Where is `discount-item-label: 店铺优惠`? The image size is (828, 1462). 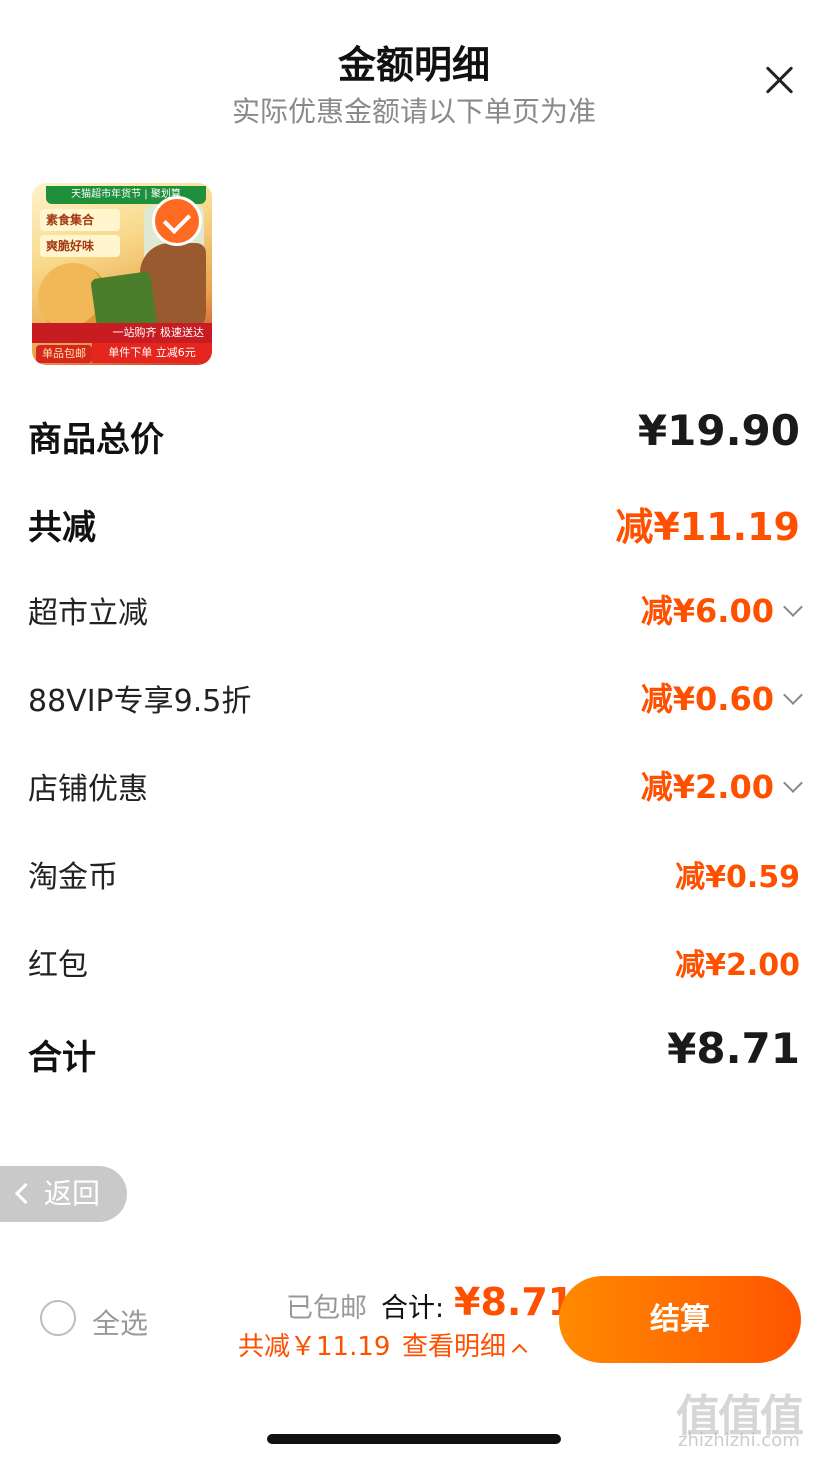 discount-item-label: 店铺优惠 is located at coordinates (88, 789).